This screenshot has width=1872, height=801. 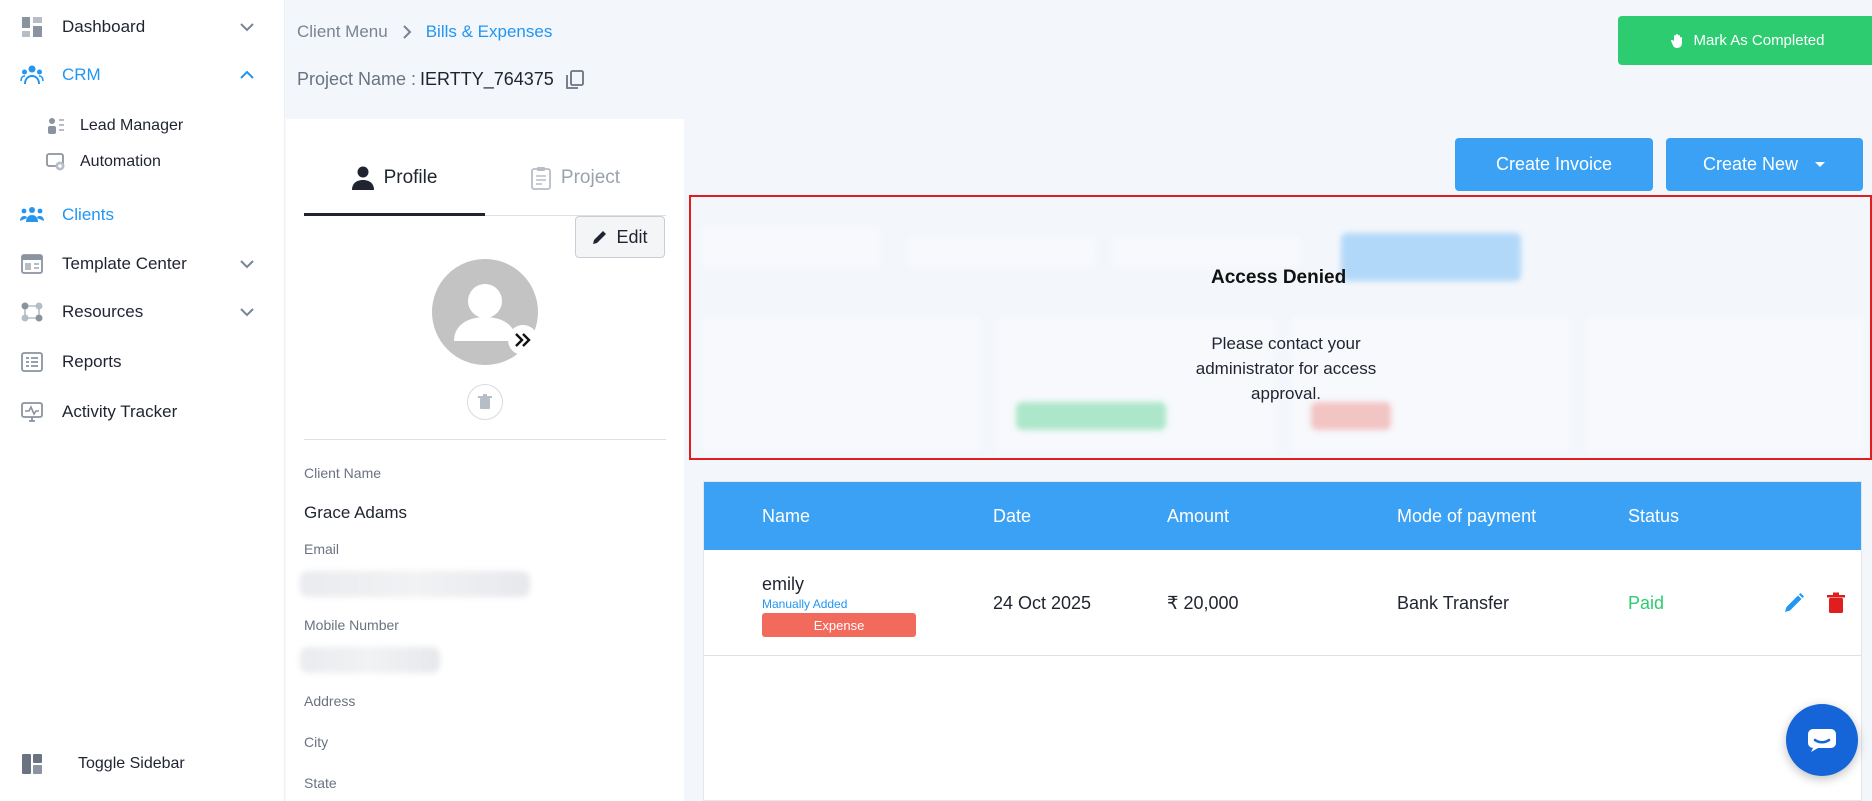 What do you see at coordinates (32, 764) in the screenshot?
I see `toggle-sidebar-icon` at bounding box center [32, 764].